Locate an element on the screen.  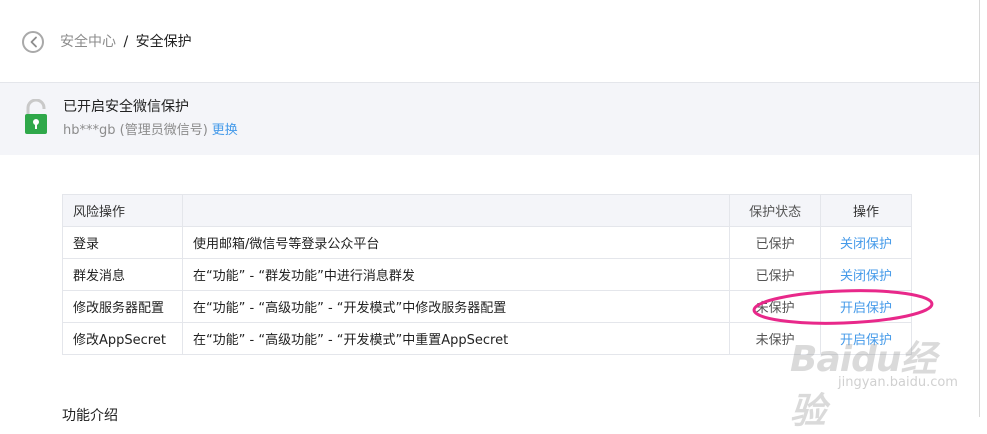
breadcrumb-security-center: 安全中心 is located at coordinates (88, 42).